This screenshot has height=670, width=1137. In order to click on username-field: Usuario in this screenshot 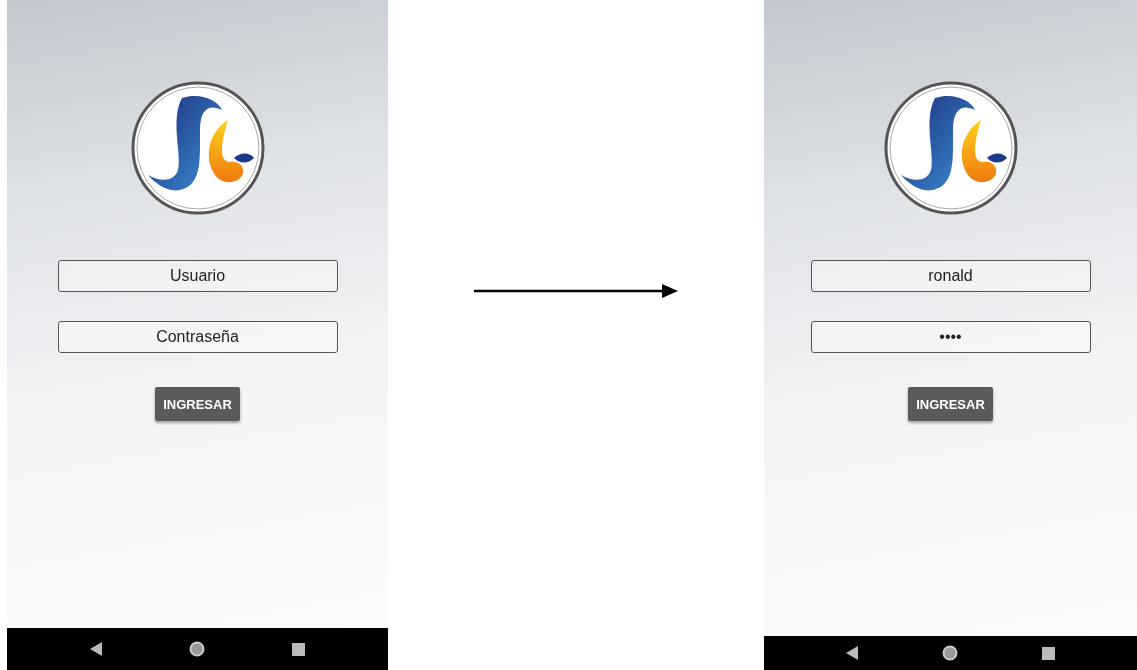, I will do `click(197, 276)`.